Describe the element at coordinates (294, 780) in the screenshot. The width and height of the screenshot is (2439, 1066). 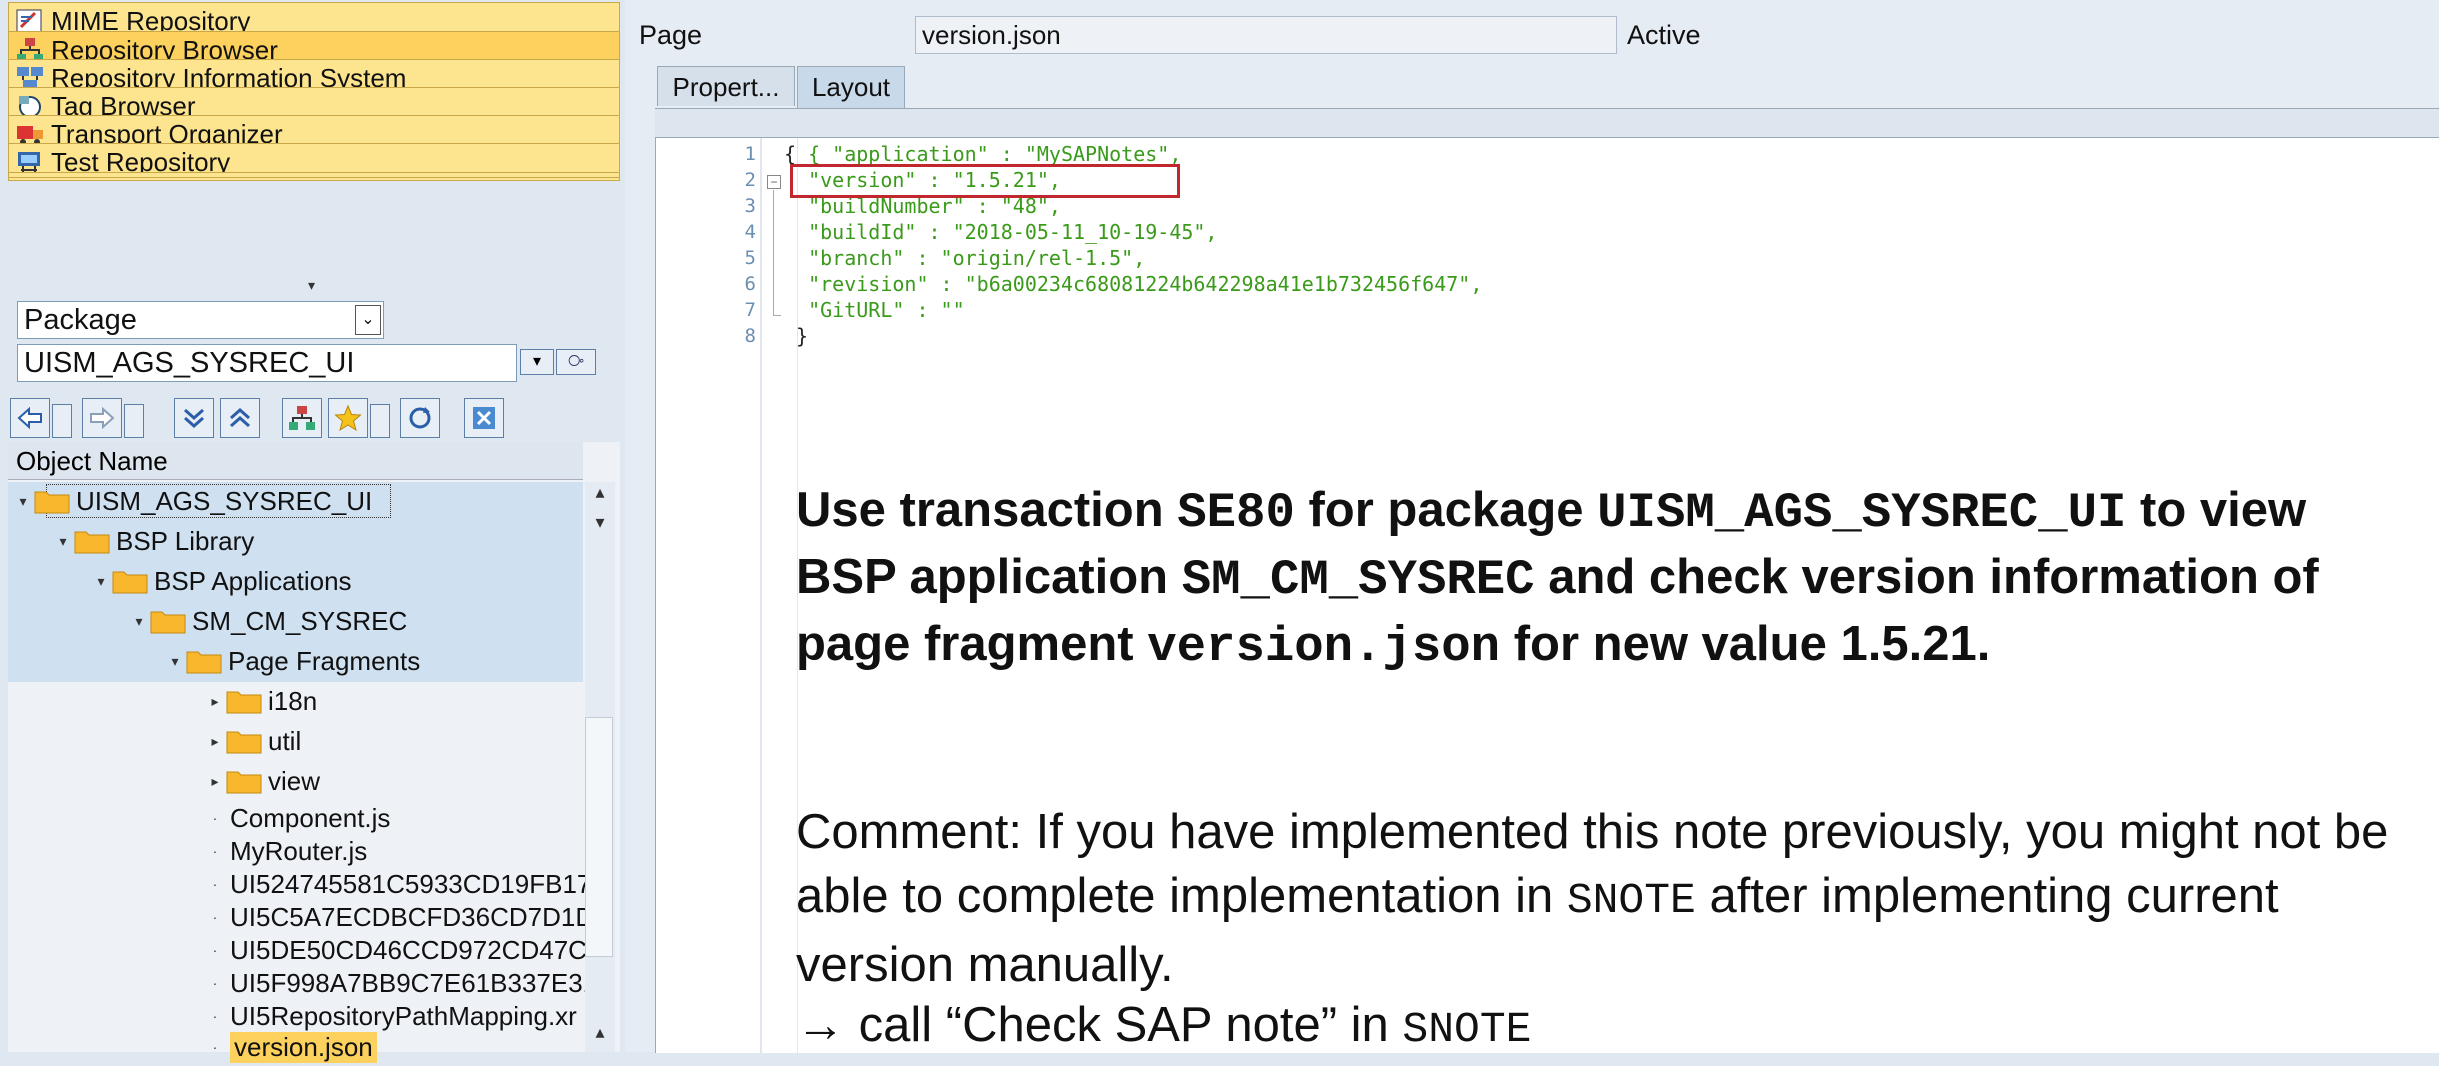
I see `tree-node-label: view` at that location.